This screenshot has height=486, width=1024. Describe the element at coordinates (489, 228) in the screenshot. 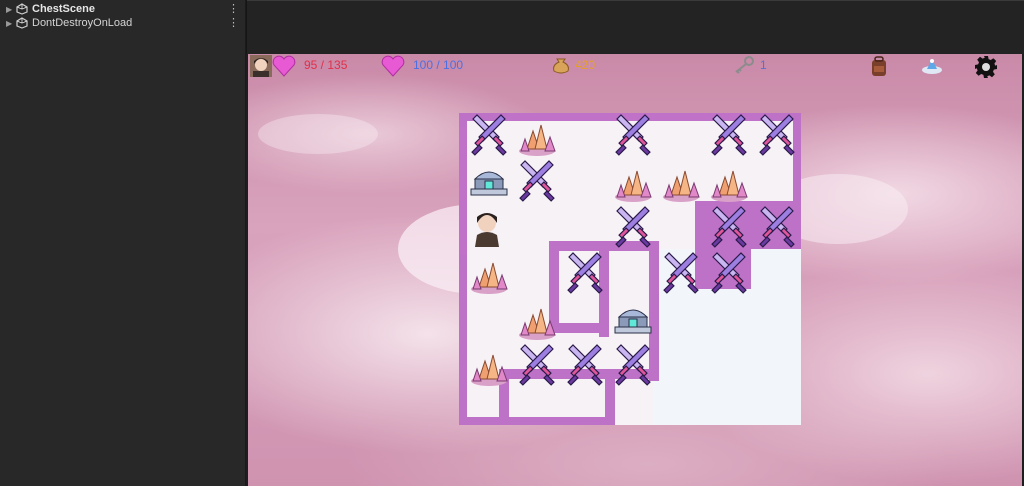

I see `board-cell-player-icon` at that location.